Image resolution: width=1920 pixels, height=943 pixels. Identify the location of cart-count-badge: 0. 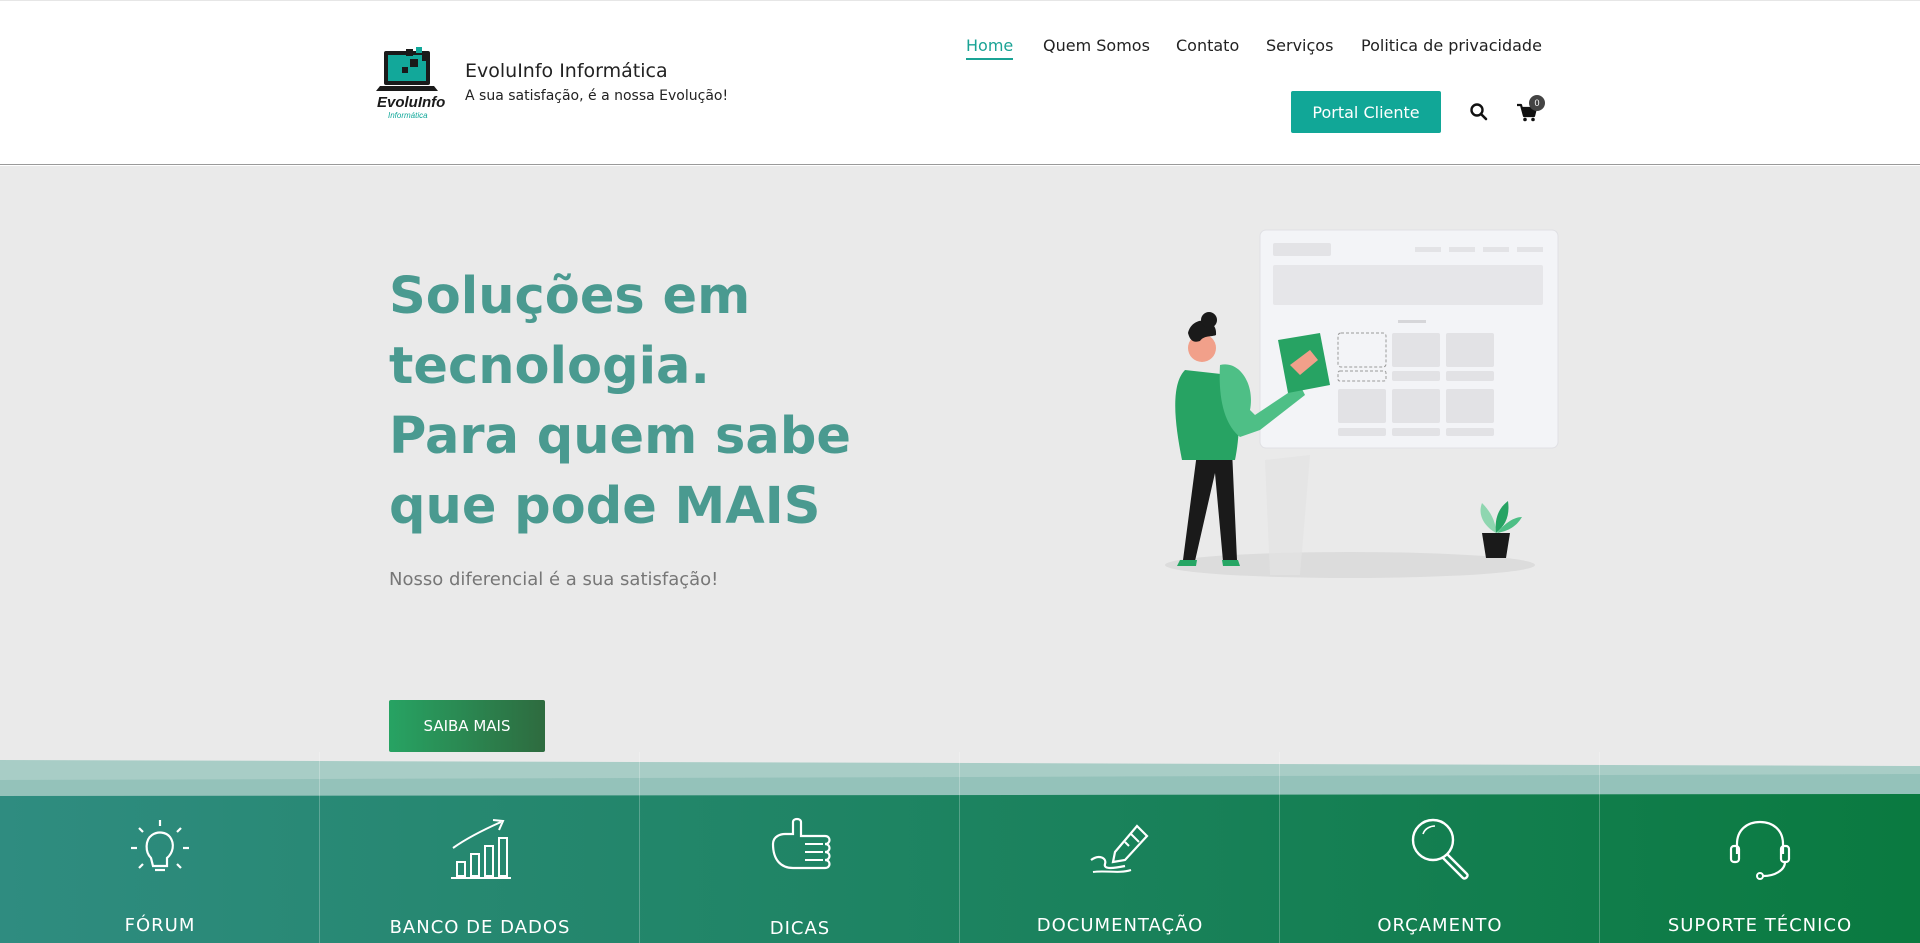
(1537, 103).